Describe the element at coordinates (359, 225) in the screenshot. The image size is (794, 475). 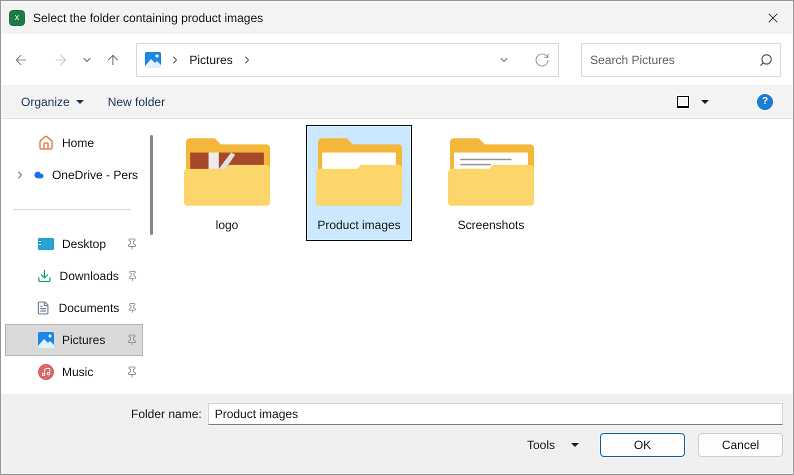
I see `folder-name: Product images` at that location.